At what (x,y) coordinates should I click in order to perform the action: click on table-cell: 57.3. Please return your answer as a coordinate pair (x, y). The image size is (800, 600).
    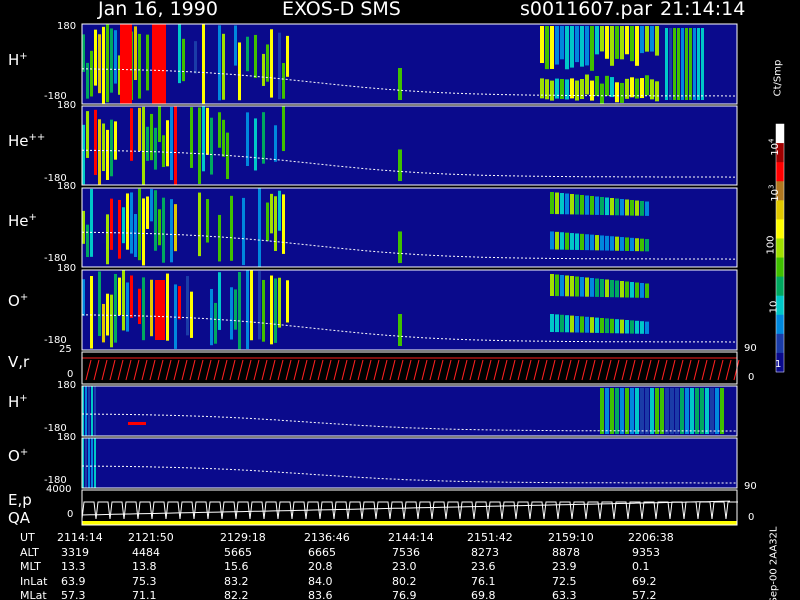
    Looking at the image, I should click on (73, 594).